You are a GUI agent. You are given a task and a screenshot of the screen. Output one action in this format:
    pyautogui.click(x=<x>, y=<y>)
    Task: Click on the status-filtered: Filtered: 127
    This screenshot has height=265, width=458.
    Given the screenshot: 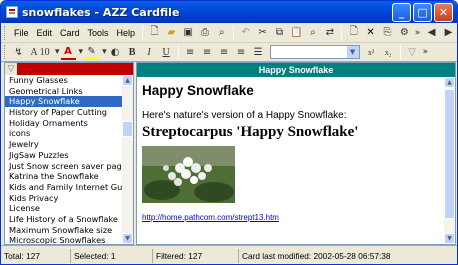 What is the action you would take?
    pyautogui.click(x=196, y=255)
    